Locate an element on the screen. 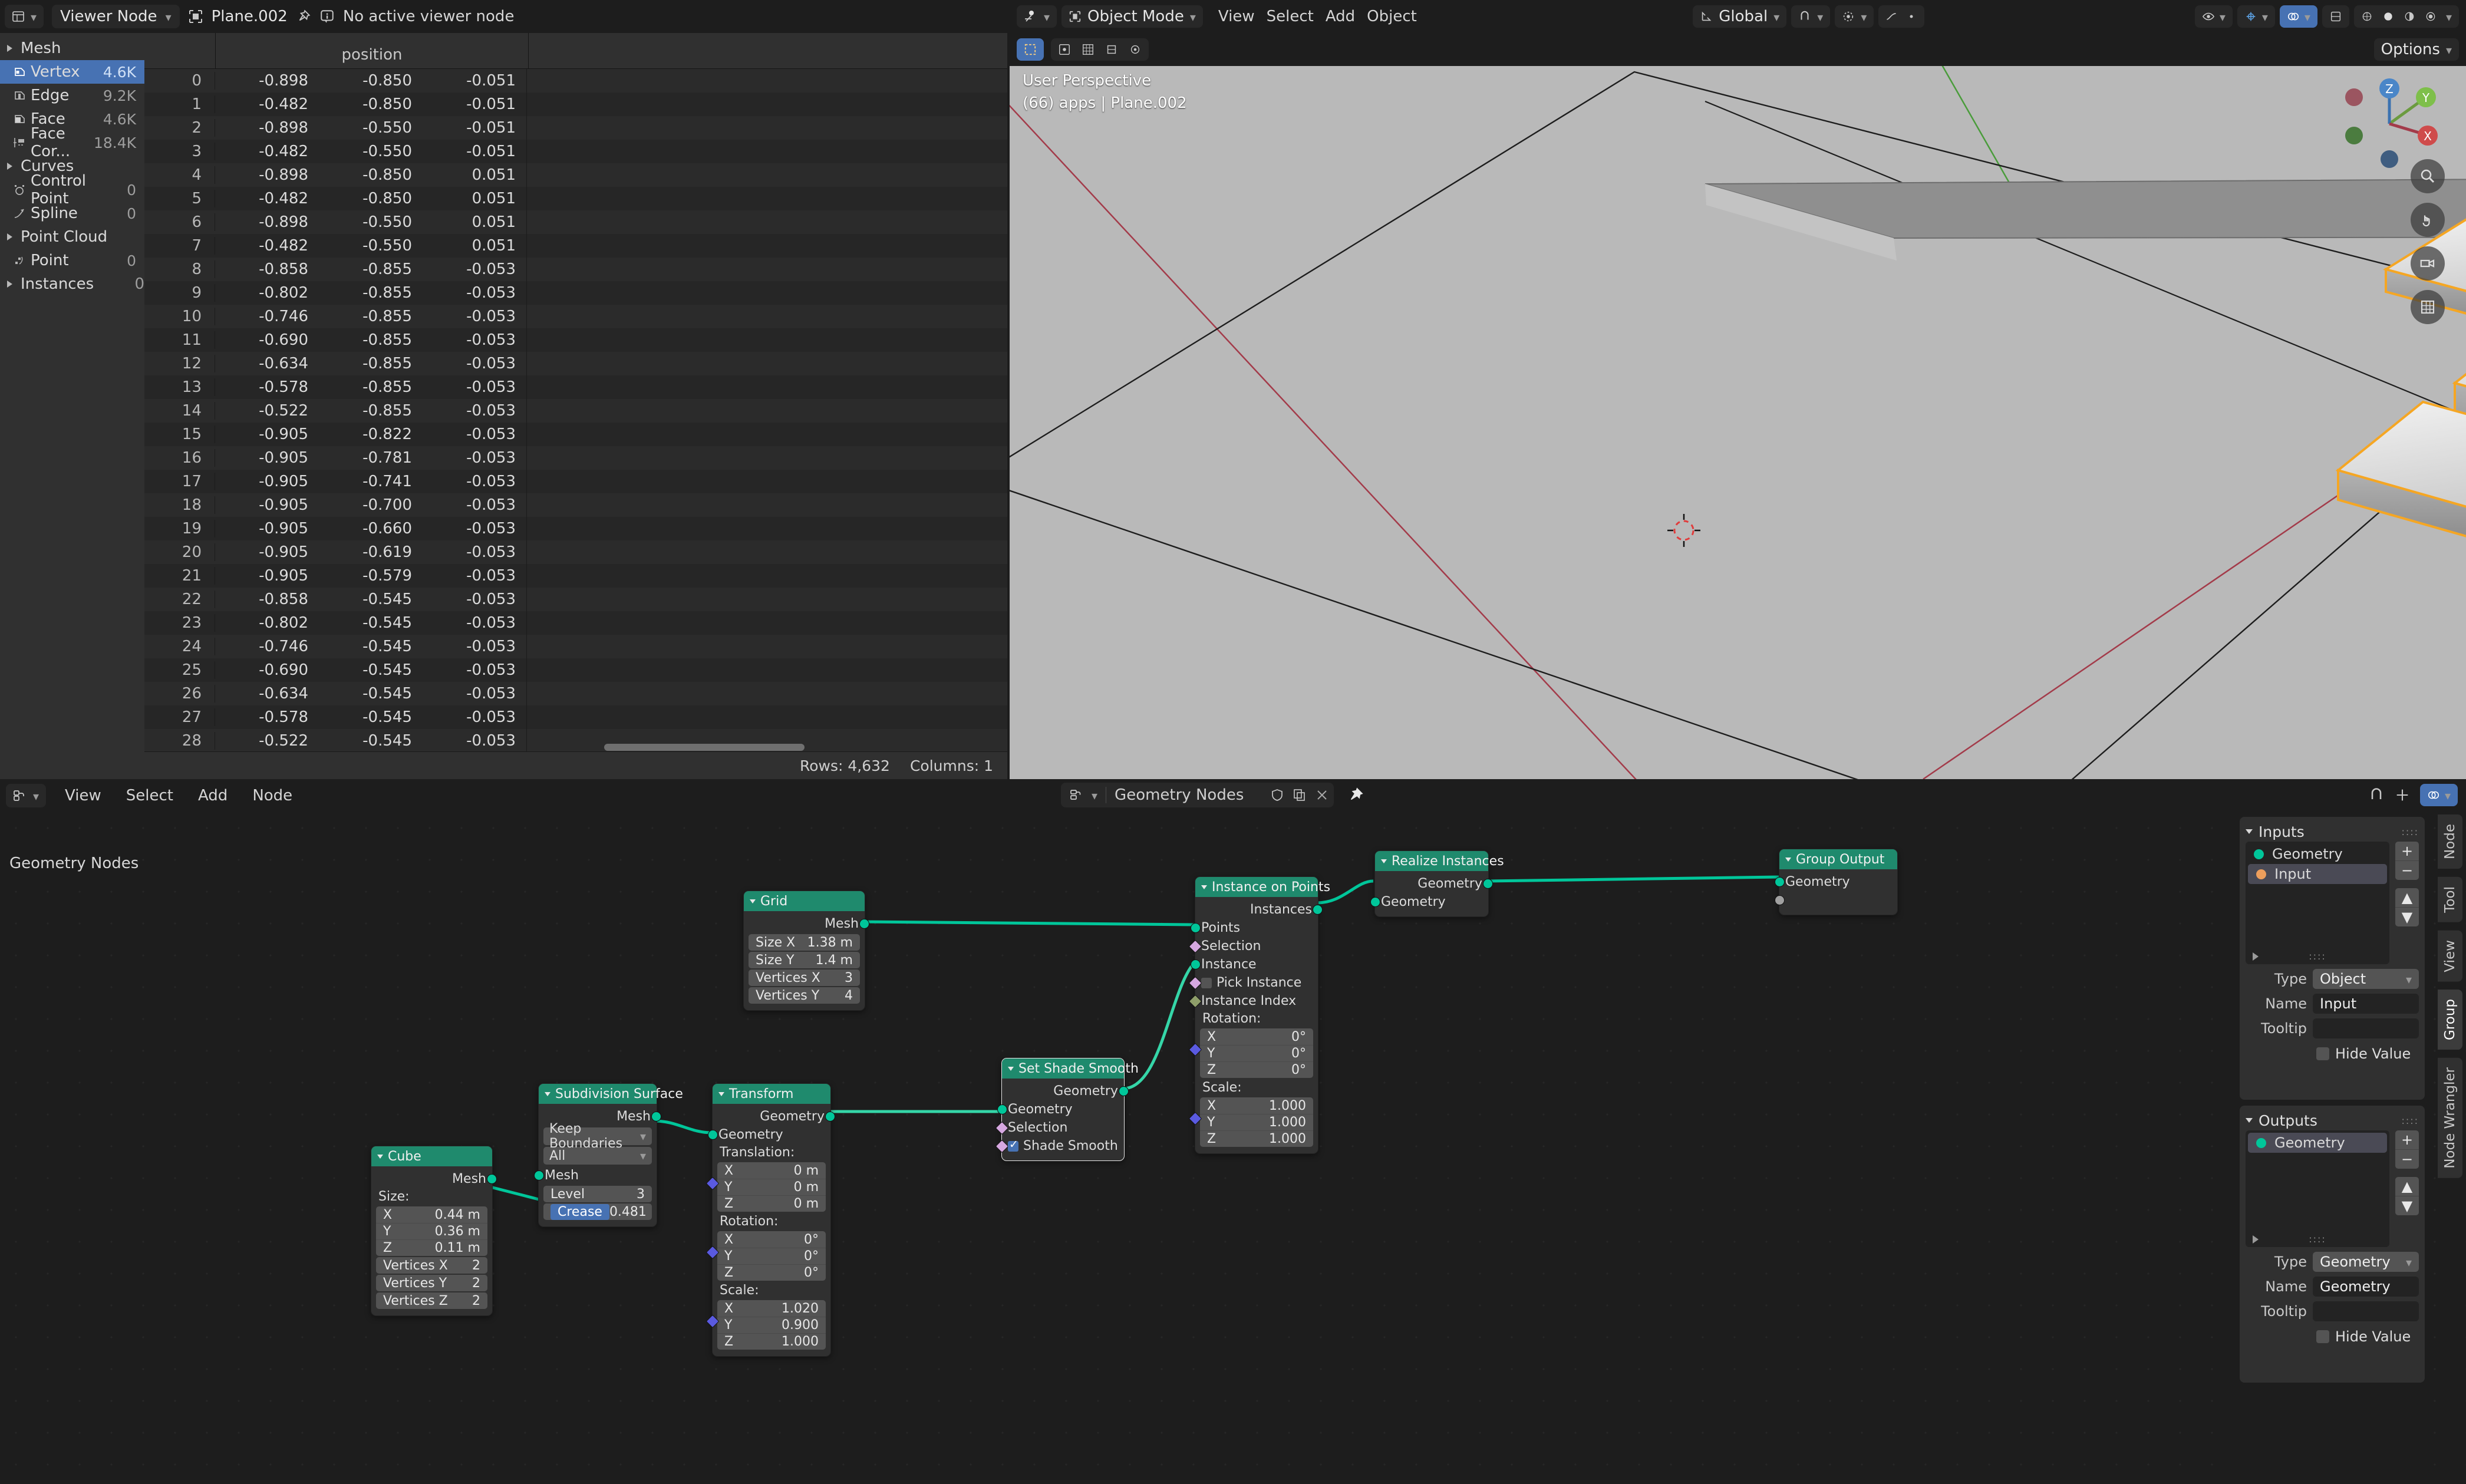  sidebar-tab-tool: Tool is located at coordinates (2450, 899).